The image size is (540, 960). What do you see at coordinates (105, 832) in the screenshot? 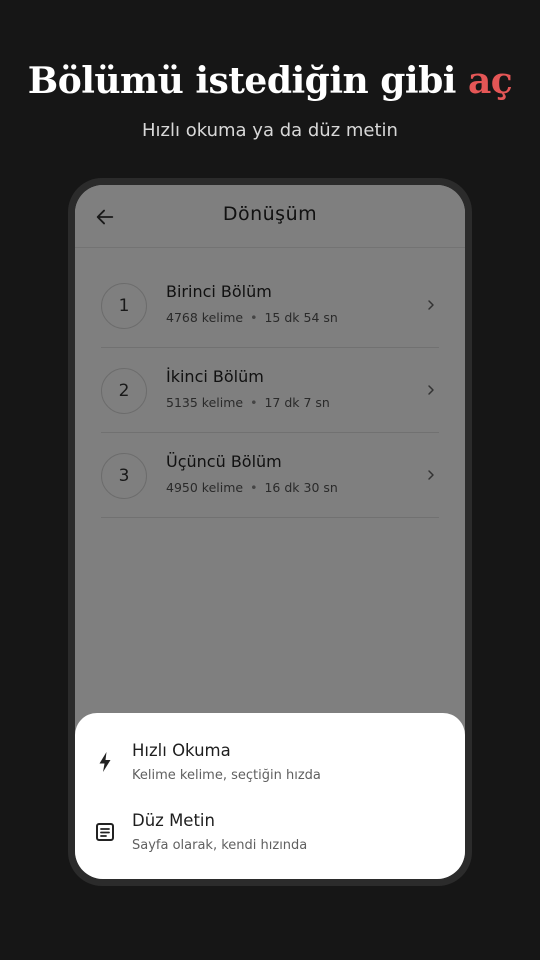
I see `document-icon` at bounding box center [105, 832].